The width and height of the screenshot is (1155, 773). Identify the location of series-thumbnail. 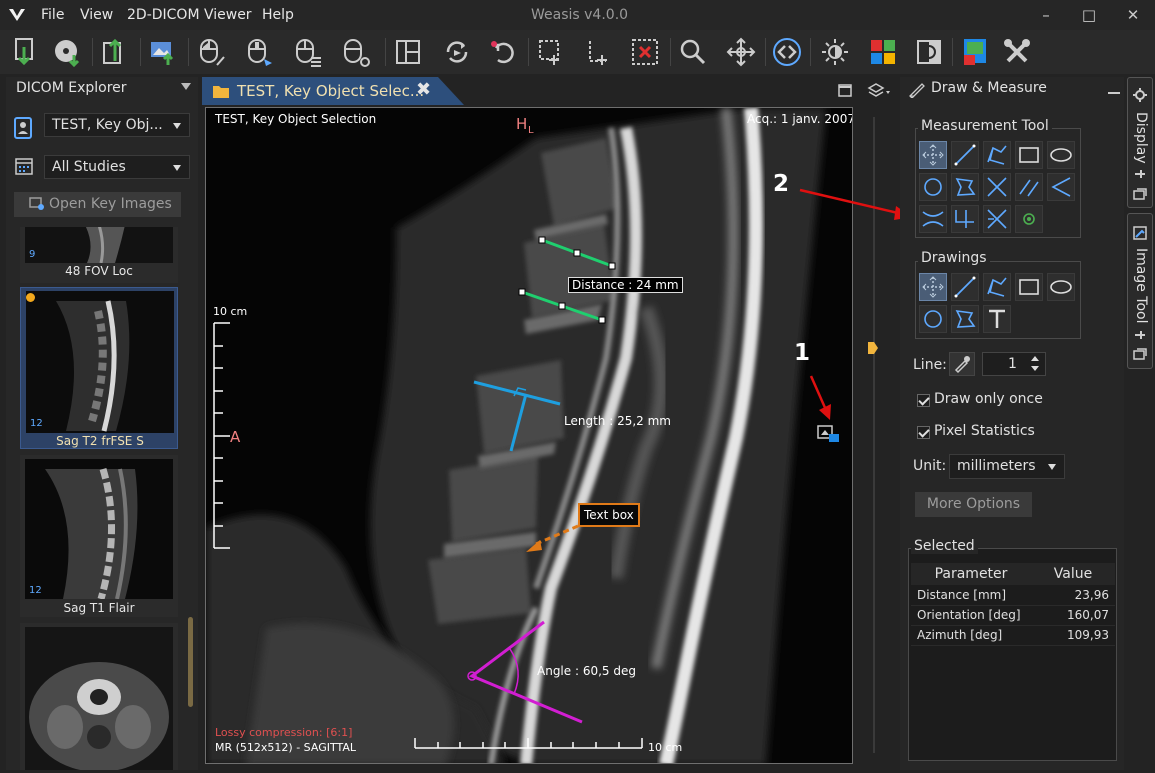
(99, 696).